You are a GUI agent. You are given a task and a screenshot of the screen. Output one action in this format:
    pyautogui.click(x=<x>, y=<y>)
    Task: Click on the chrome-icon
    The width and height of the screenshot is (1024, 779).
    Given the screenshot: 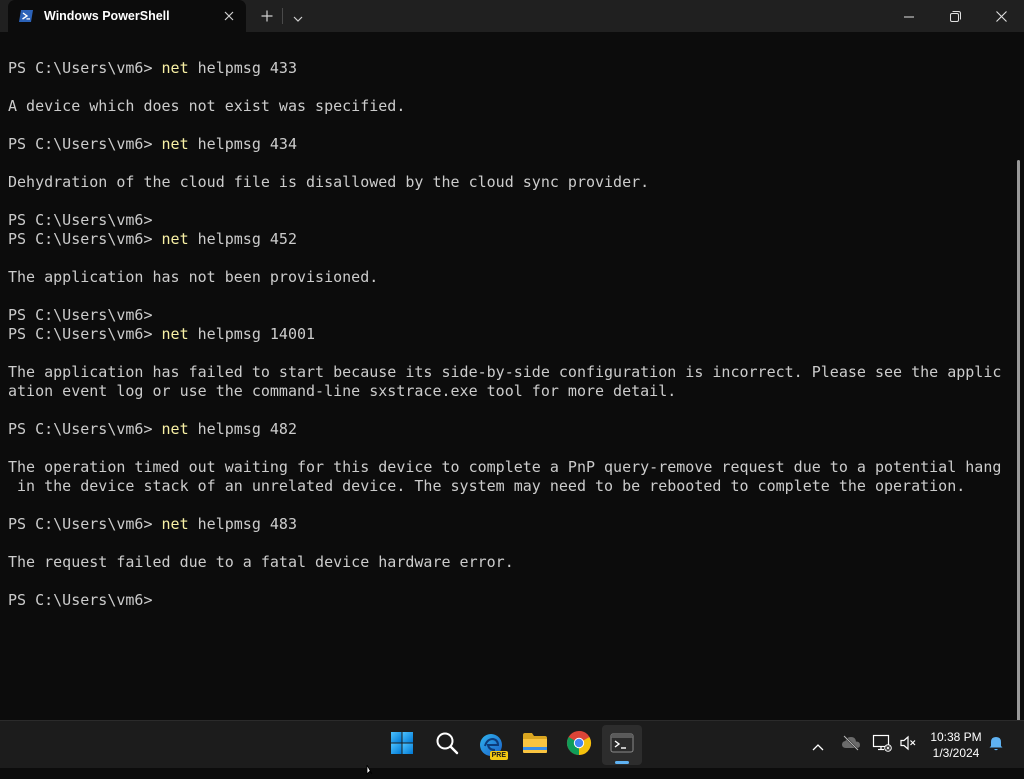 What is the action you would take?
    pyautogui.click(x=579, y=745)
    